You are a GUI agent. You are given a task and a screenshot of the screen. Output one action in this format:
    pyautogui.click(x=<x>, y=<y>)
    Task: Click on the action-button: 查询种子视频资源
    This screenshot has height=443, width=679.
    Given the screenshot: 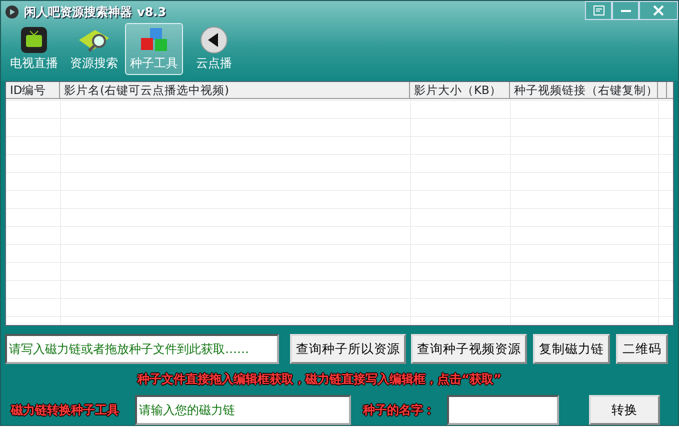 What is the action you would take?
    pyautogui.click(x=469, y=349)
    